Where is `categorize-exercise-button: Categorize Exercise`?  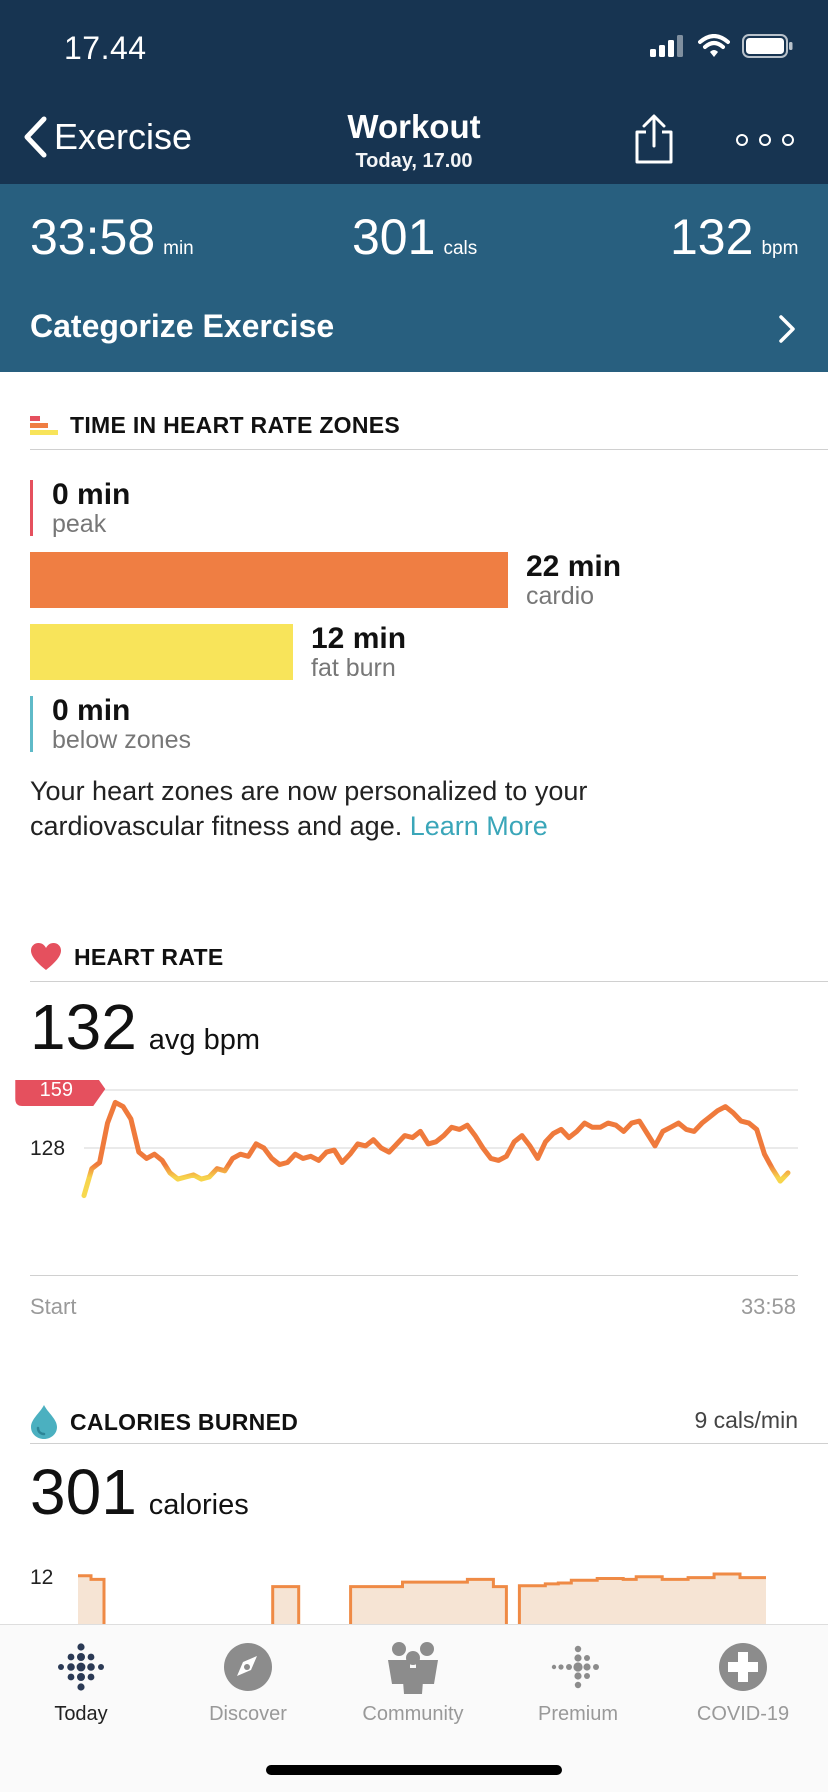
categorize-exercise-button: Categorize Exercise is located at coordinates (182, 326).